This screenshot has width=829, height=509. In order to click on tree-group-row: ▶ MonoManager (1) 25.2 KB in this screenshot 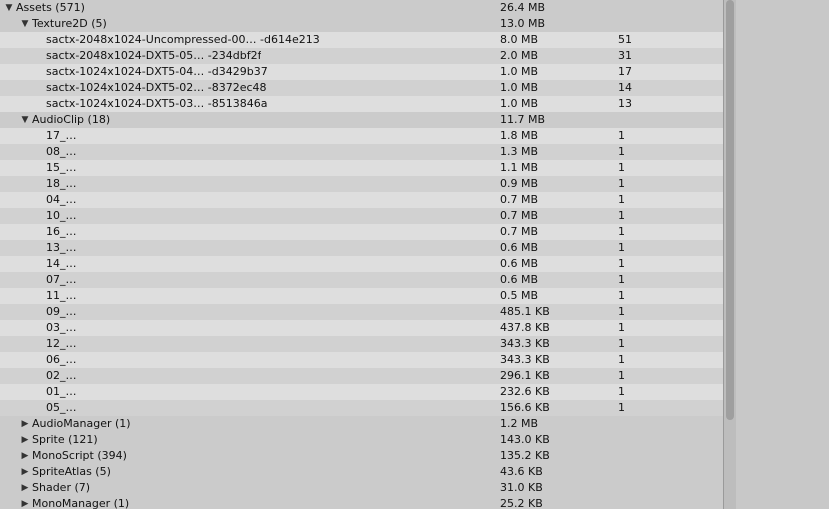, I will do `click(361, 502)`.